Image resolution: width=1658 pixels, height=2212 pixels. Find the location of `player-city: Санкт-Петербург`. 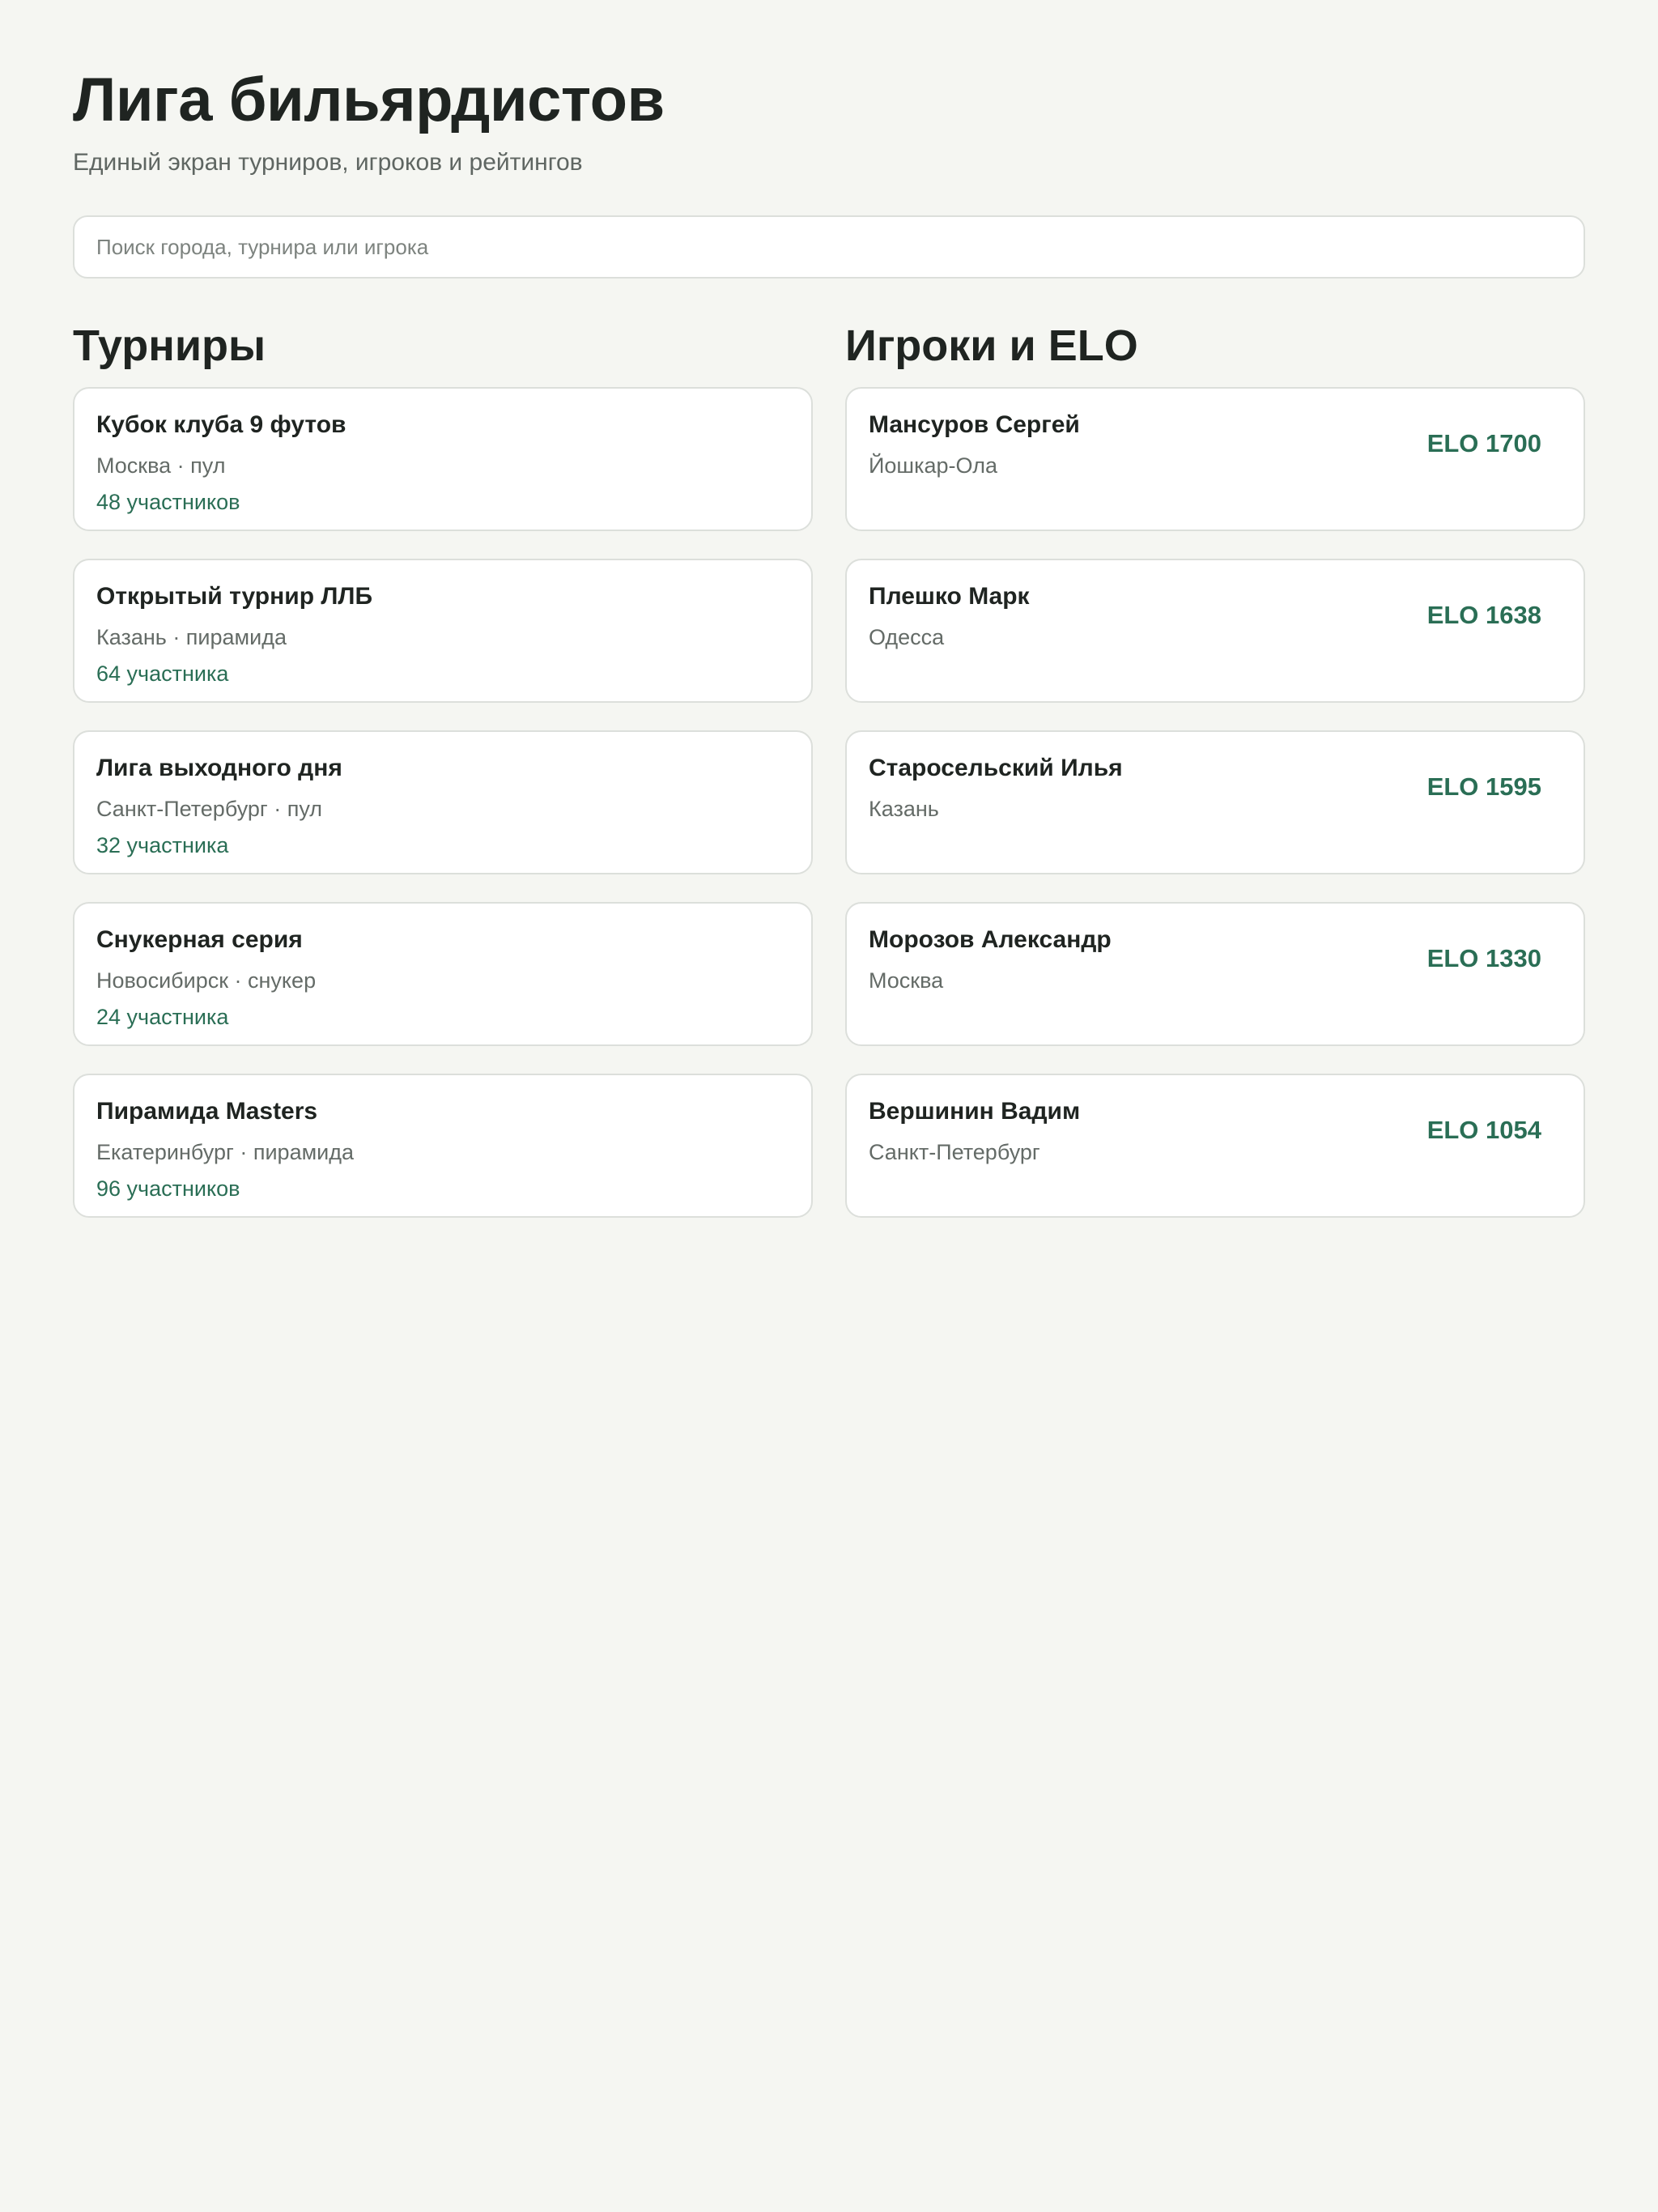

player-city: Санкт-Петербург is located at coordinates (954, 1152).